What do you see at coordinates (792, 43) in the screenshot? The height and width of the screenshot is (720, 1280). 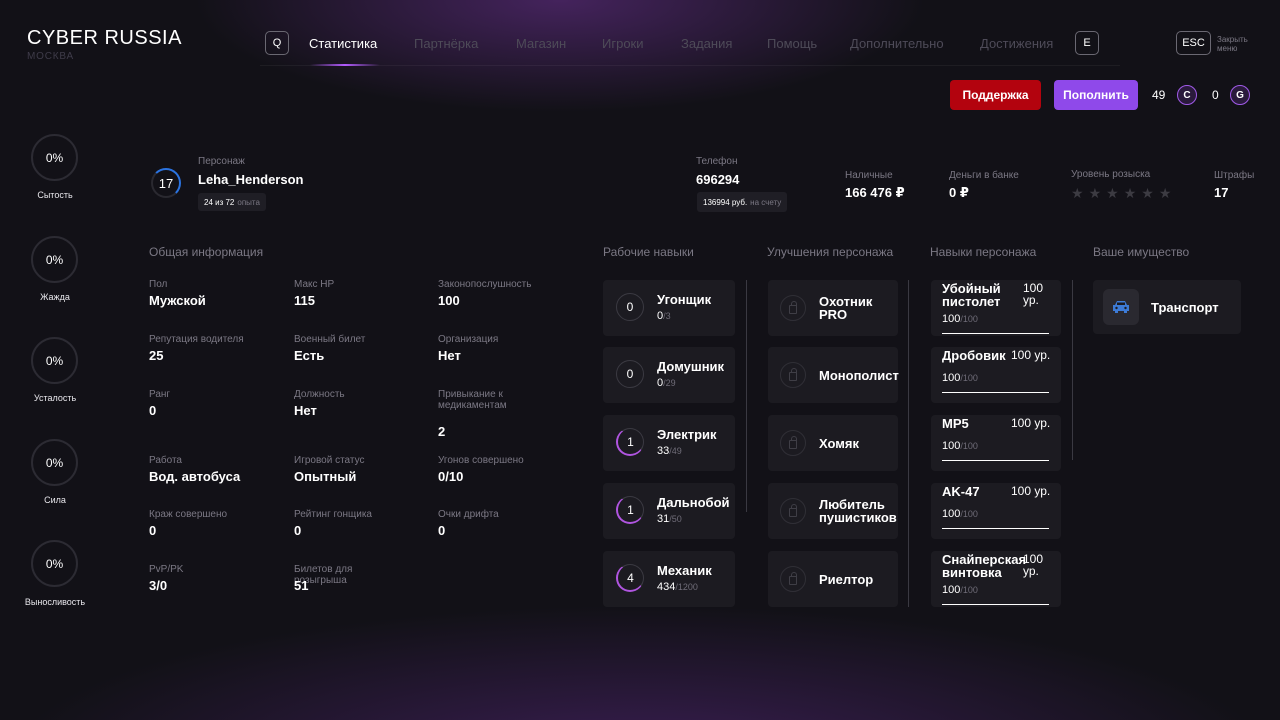 I see `tab-help: Помощь` at bounding box center [792, 43].